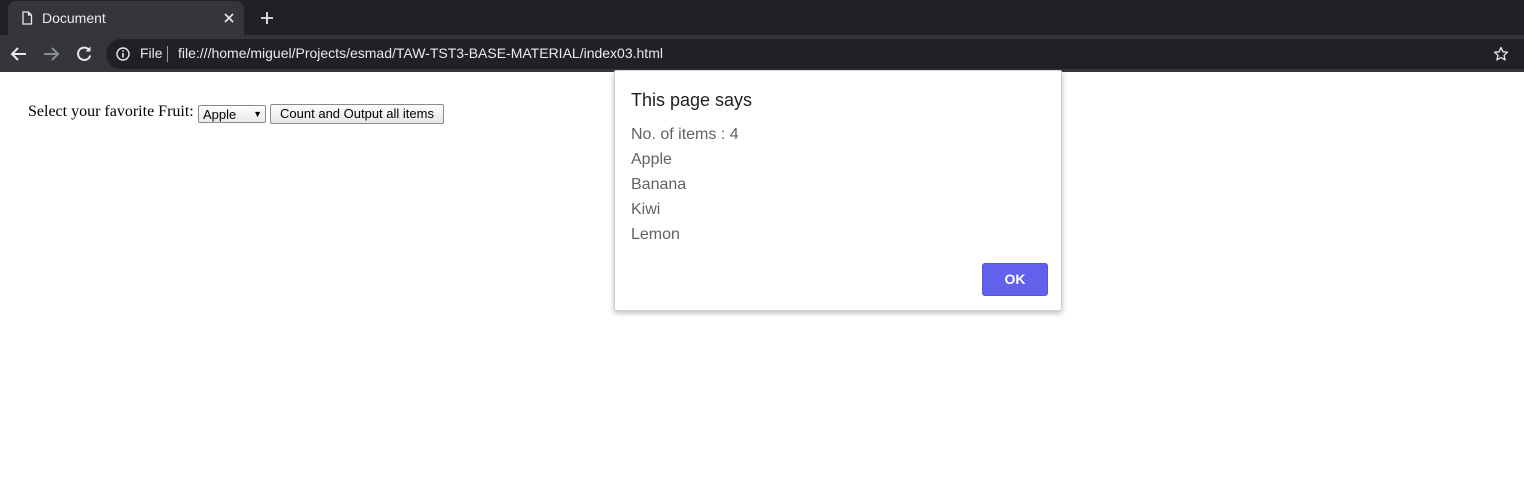  Describe the element at coordinates (257, 114) in the screenshot. I see `dropdown-arrow-icon: ▼` at that location.